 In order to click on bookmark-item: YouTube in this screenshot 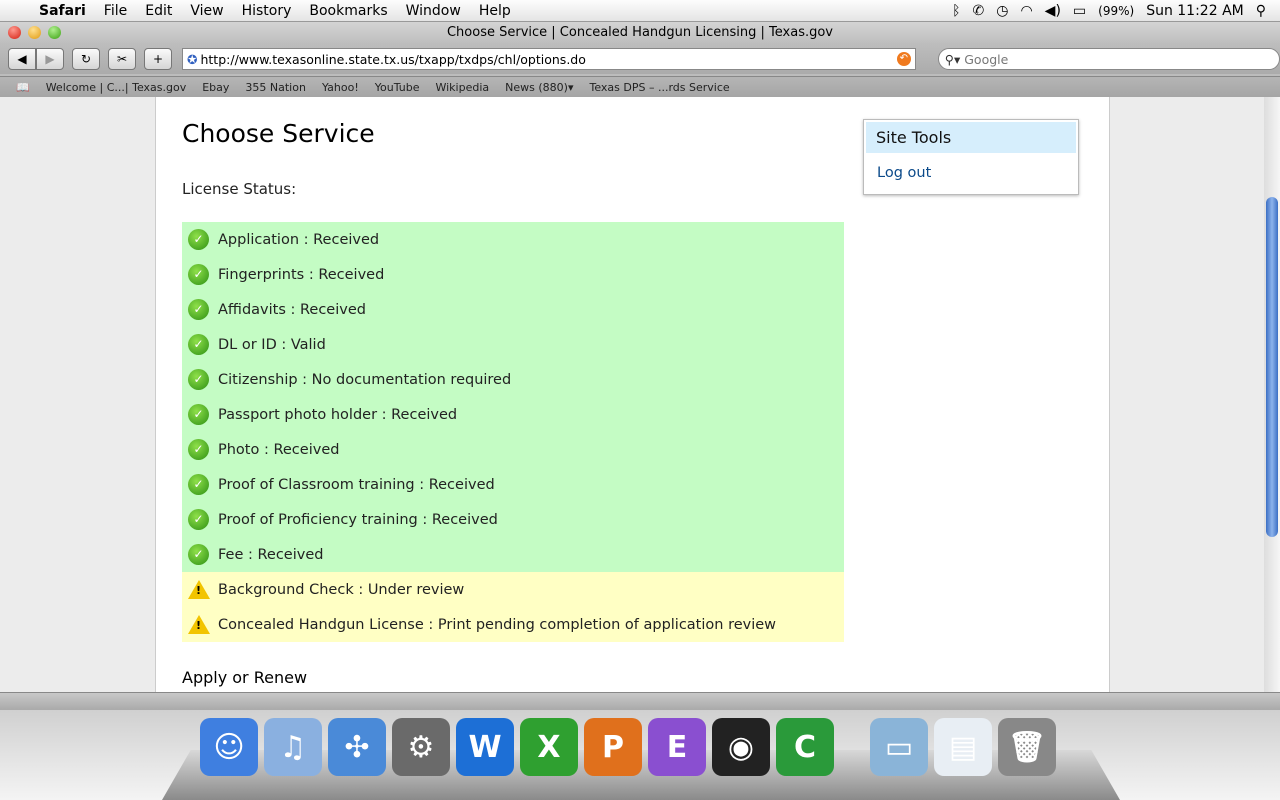, I will do `click(397, 87)`.